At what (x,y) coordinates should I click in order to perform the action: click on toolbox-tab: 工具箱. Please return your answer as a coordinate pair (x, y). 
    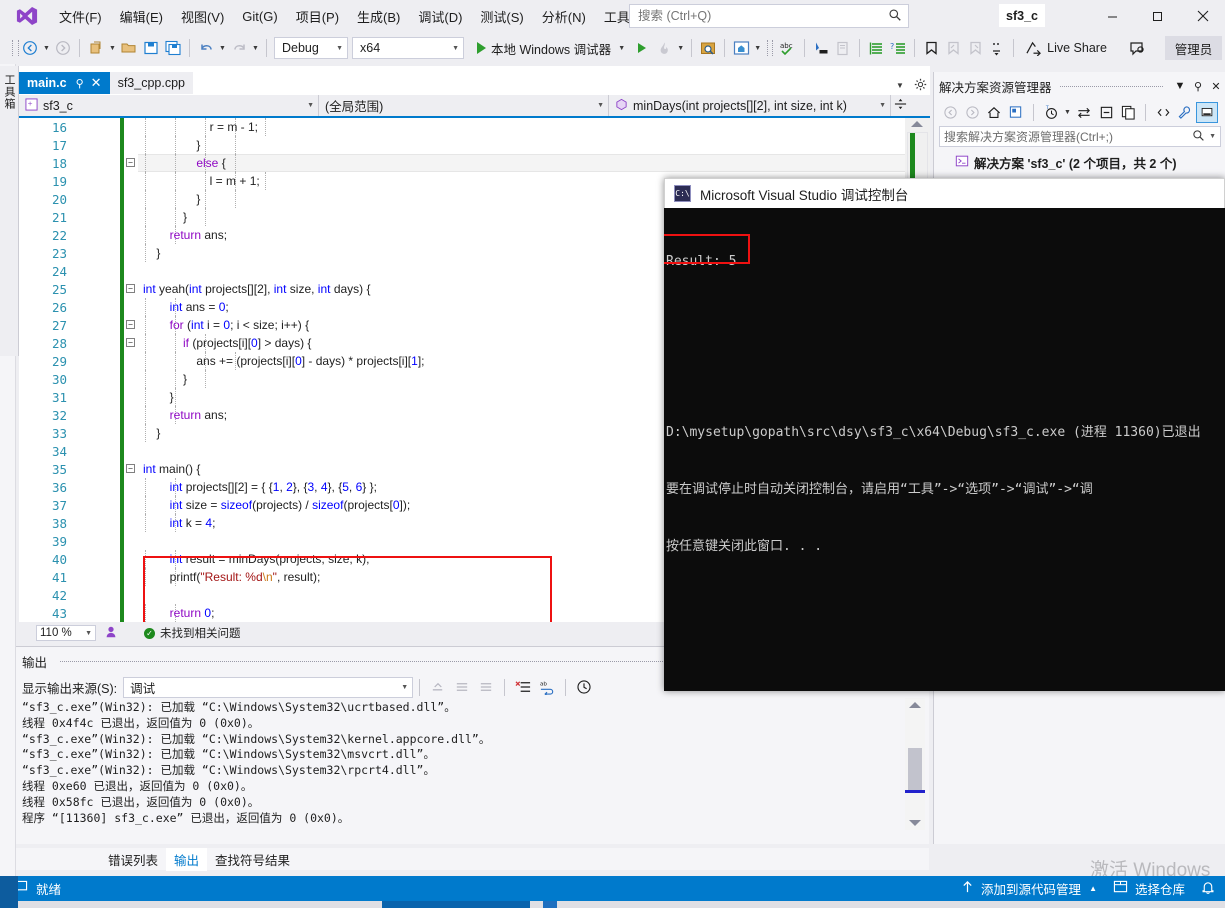
    Looking at the image, I should click on (9, 211).